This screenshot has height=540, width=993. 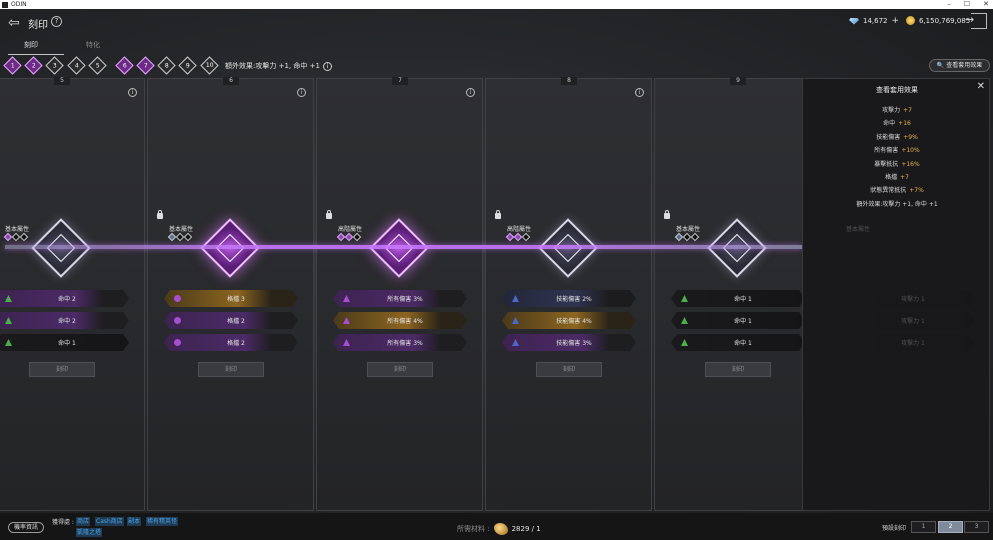 I want to click on preset-button-3: 3, so click(x=976, y=527).